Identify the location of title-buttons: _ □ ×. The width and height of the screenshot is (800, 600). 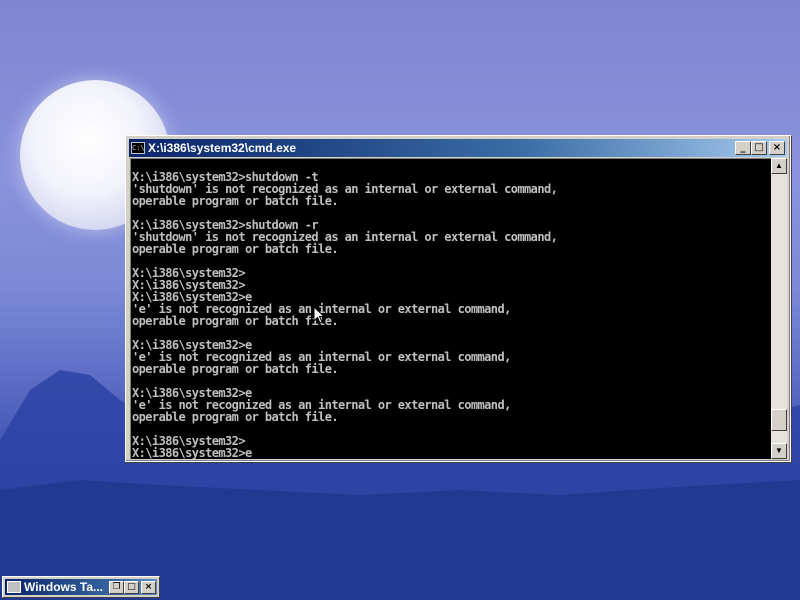
(761, 148).